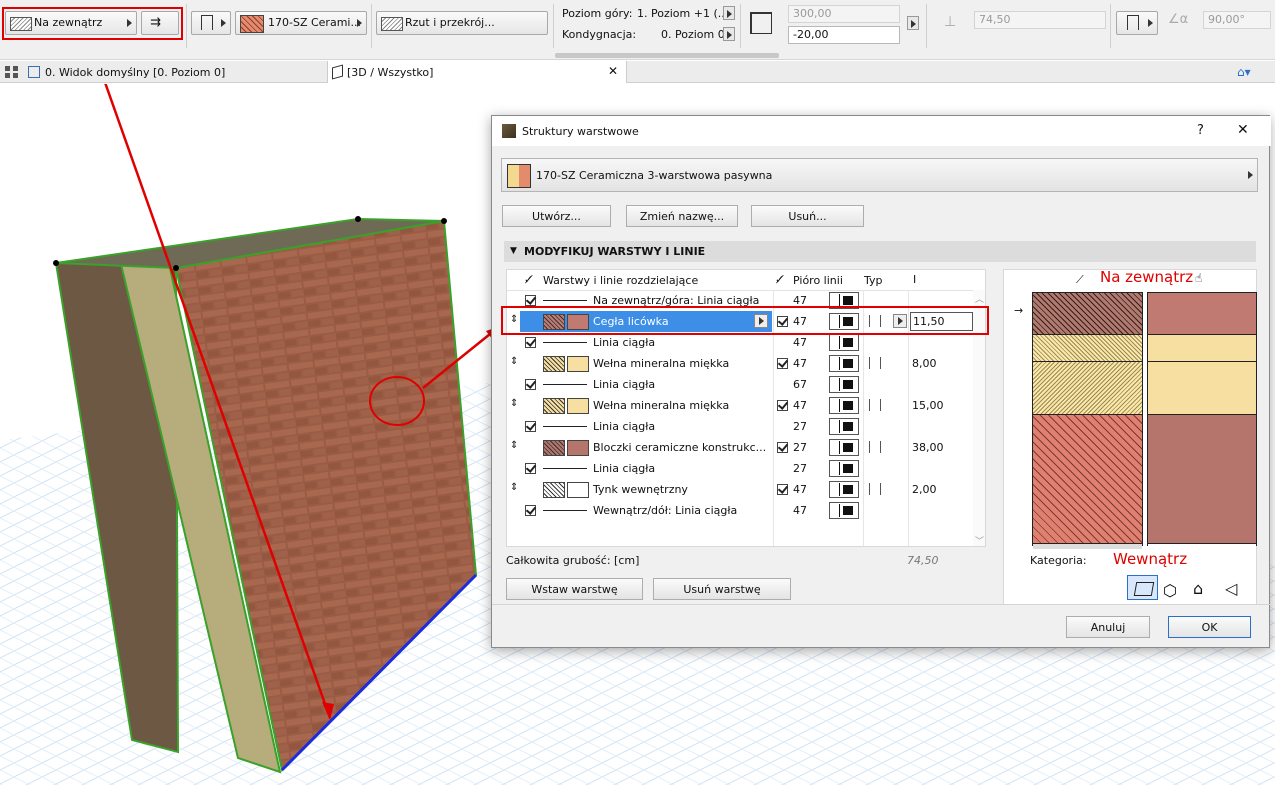 The image size is (1275, 785). I want to click on collapse-icon: ▼, so click(513, 251).